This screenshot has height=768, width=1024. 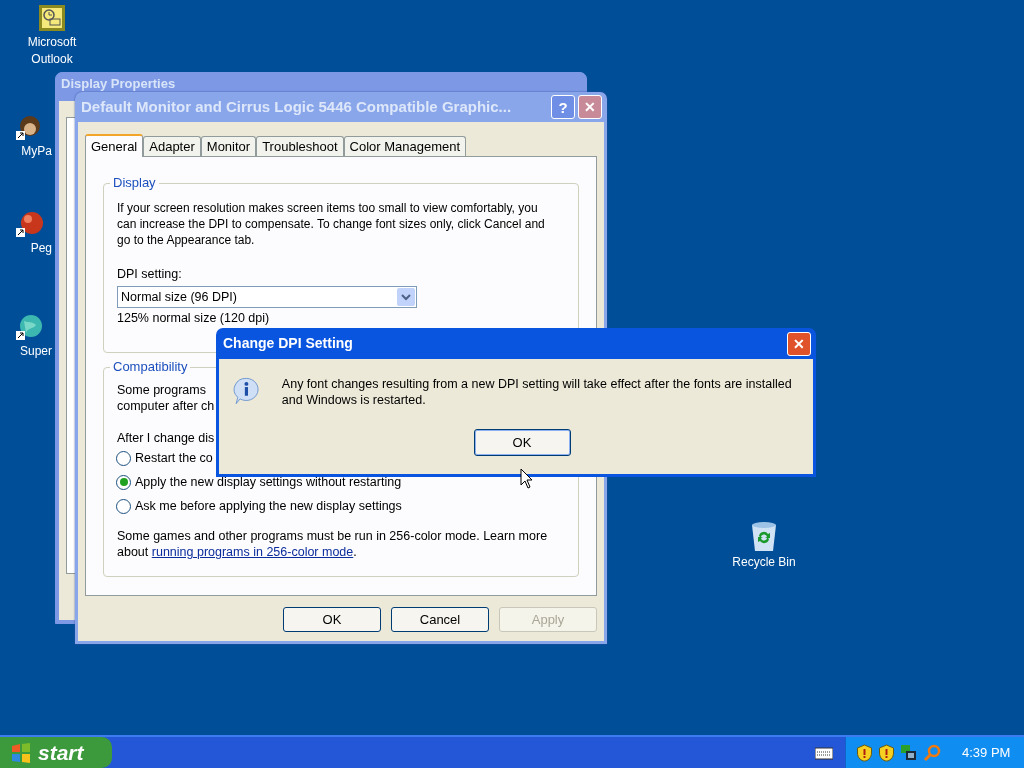 I want to click on tab: Monitor, so click(x=228, y=146).